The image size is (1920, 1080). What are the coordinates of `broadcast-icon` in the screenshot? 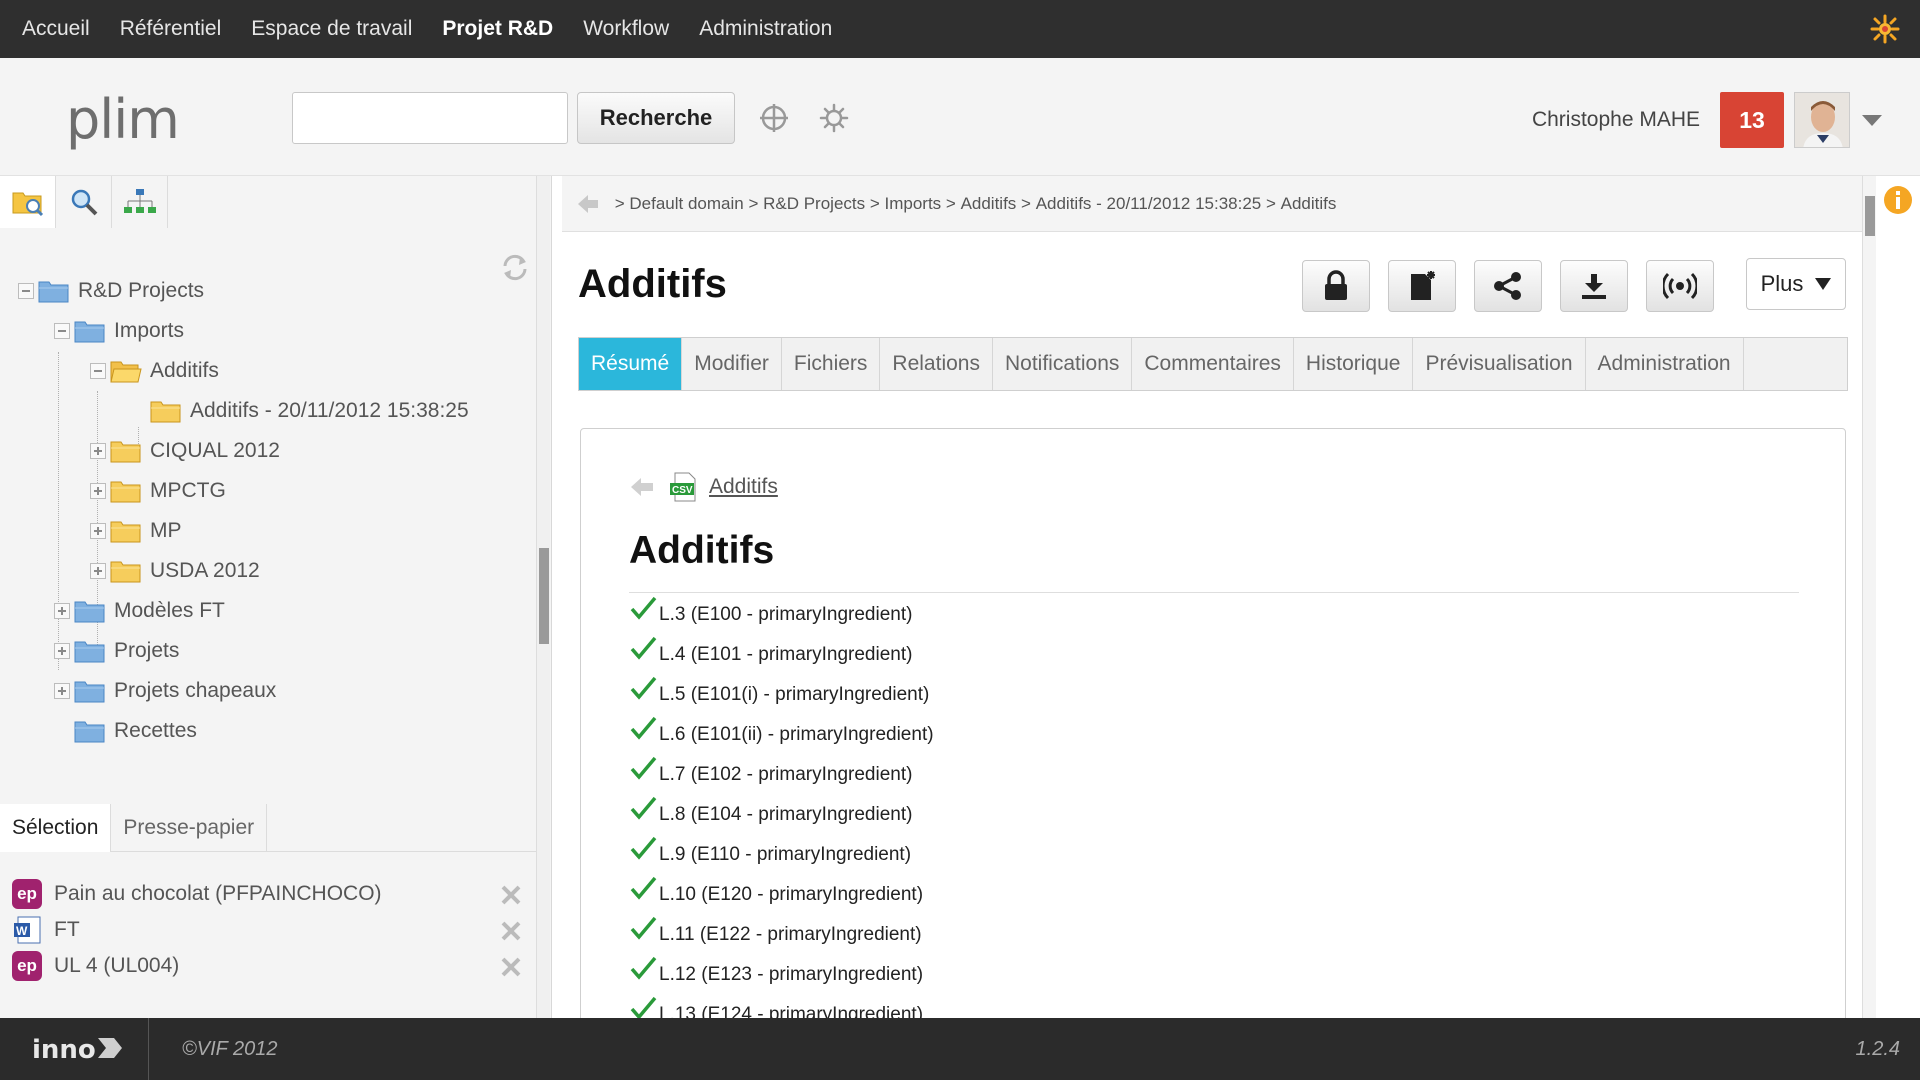 It's located at (1680, 286).